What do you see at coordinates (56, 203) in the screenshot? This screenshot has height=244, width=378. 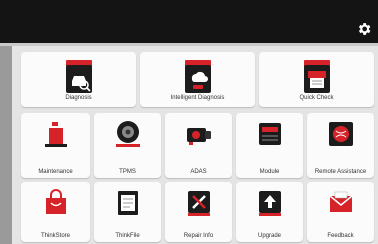 I see `shopping-bag-icon` at bounding box center [56, 203].